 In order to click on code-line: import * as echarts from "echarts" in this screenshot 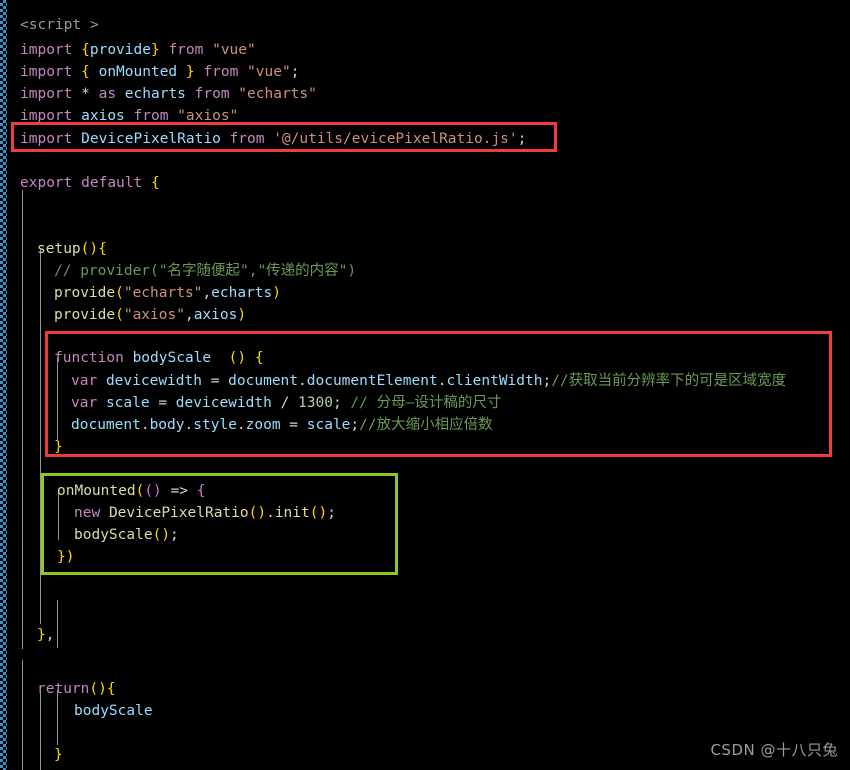, I will do `click(168, 94)`.